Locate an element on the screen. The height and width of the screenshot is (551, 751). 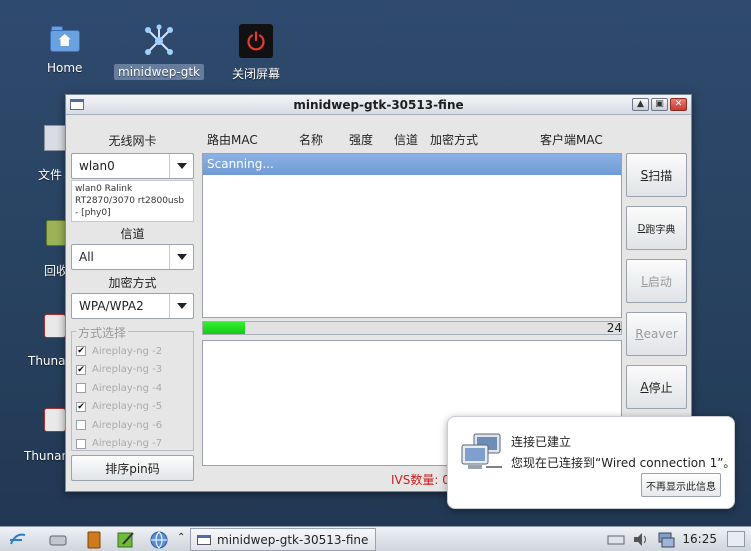
method-label: Aireplay-ng -4 is located at coordinates (127, 388).